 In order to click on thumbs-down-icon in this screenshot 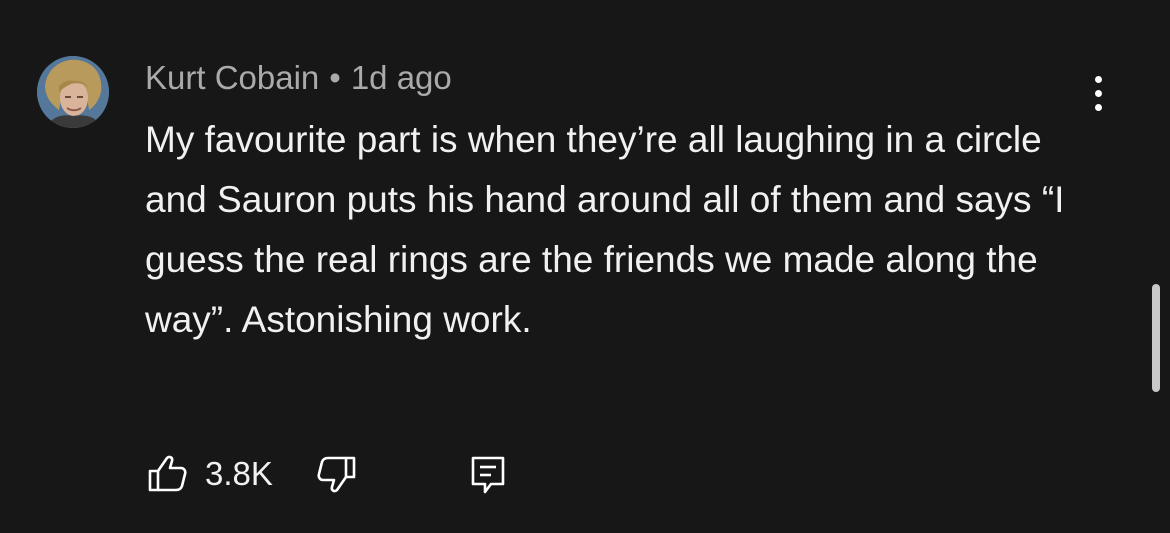, I will do `click(336, 474)`.